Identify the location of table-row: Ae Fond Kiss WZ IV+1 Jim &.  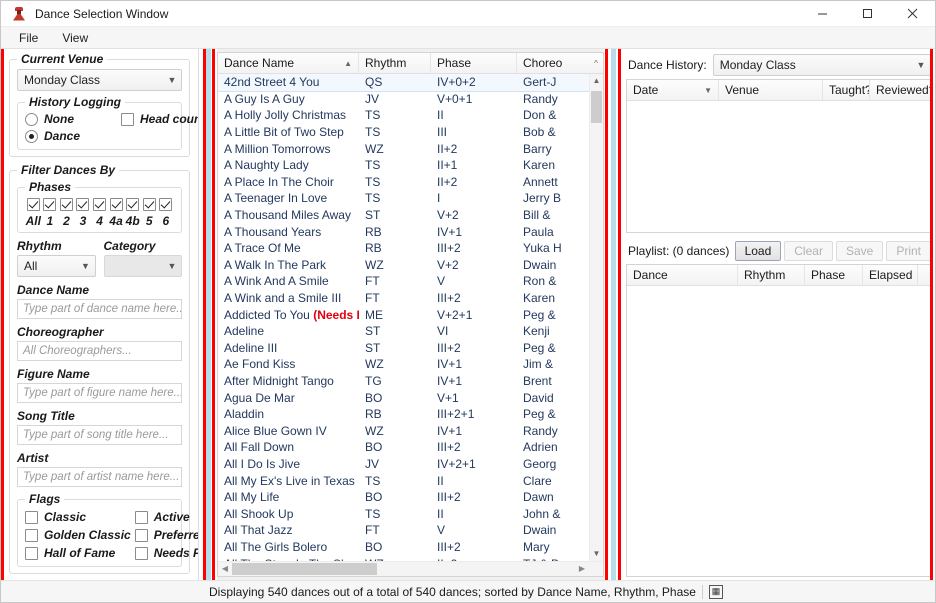
(410, 364).